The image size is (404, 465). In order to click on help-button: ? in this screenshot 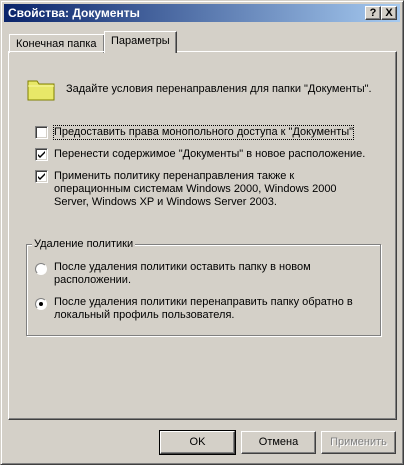, I will do `click(373, 13)`.